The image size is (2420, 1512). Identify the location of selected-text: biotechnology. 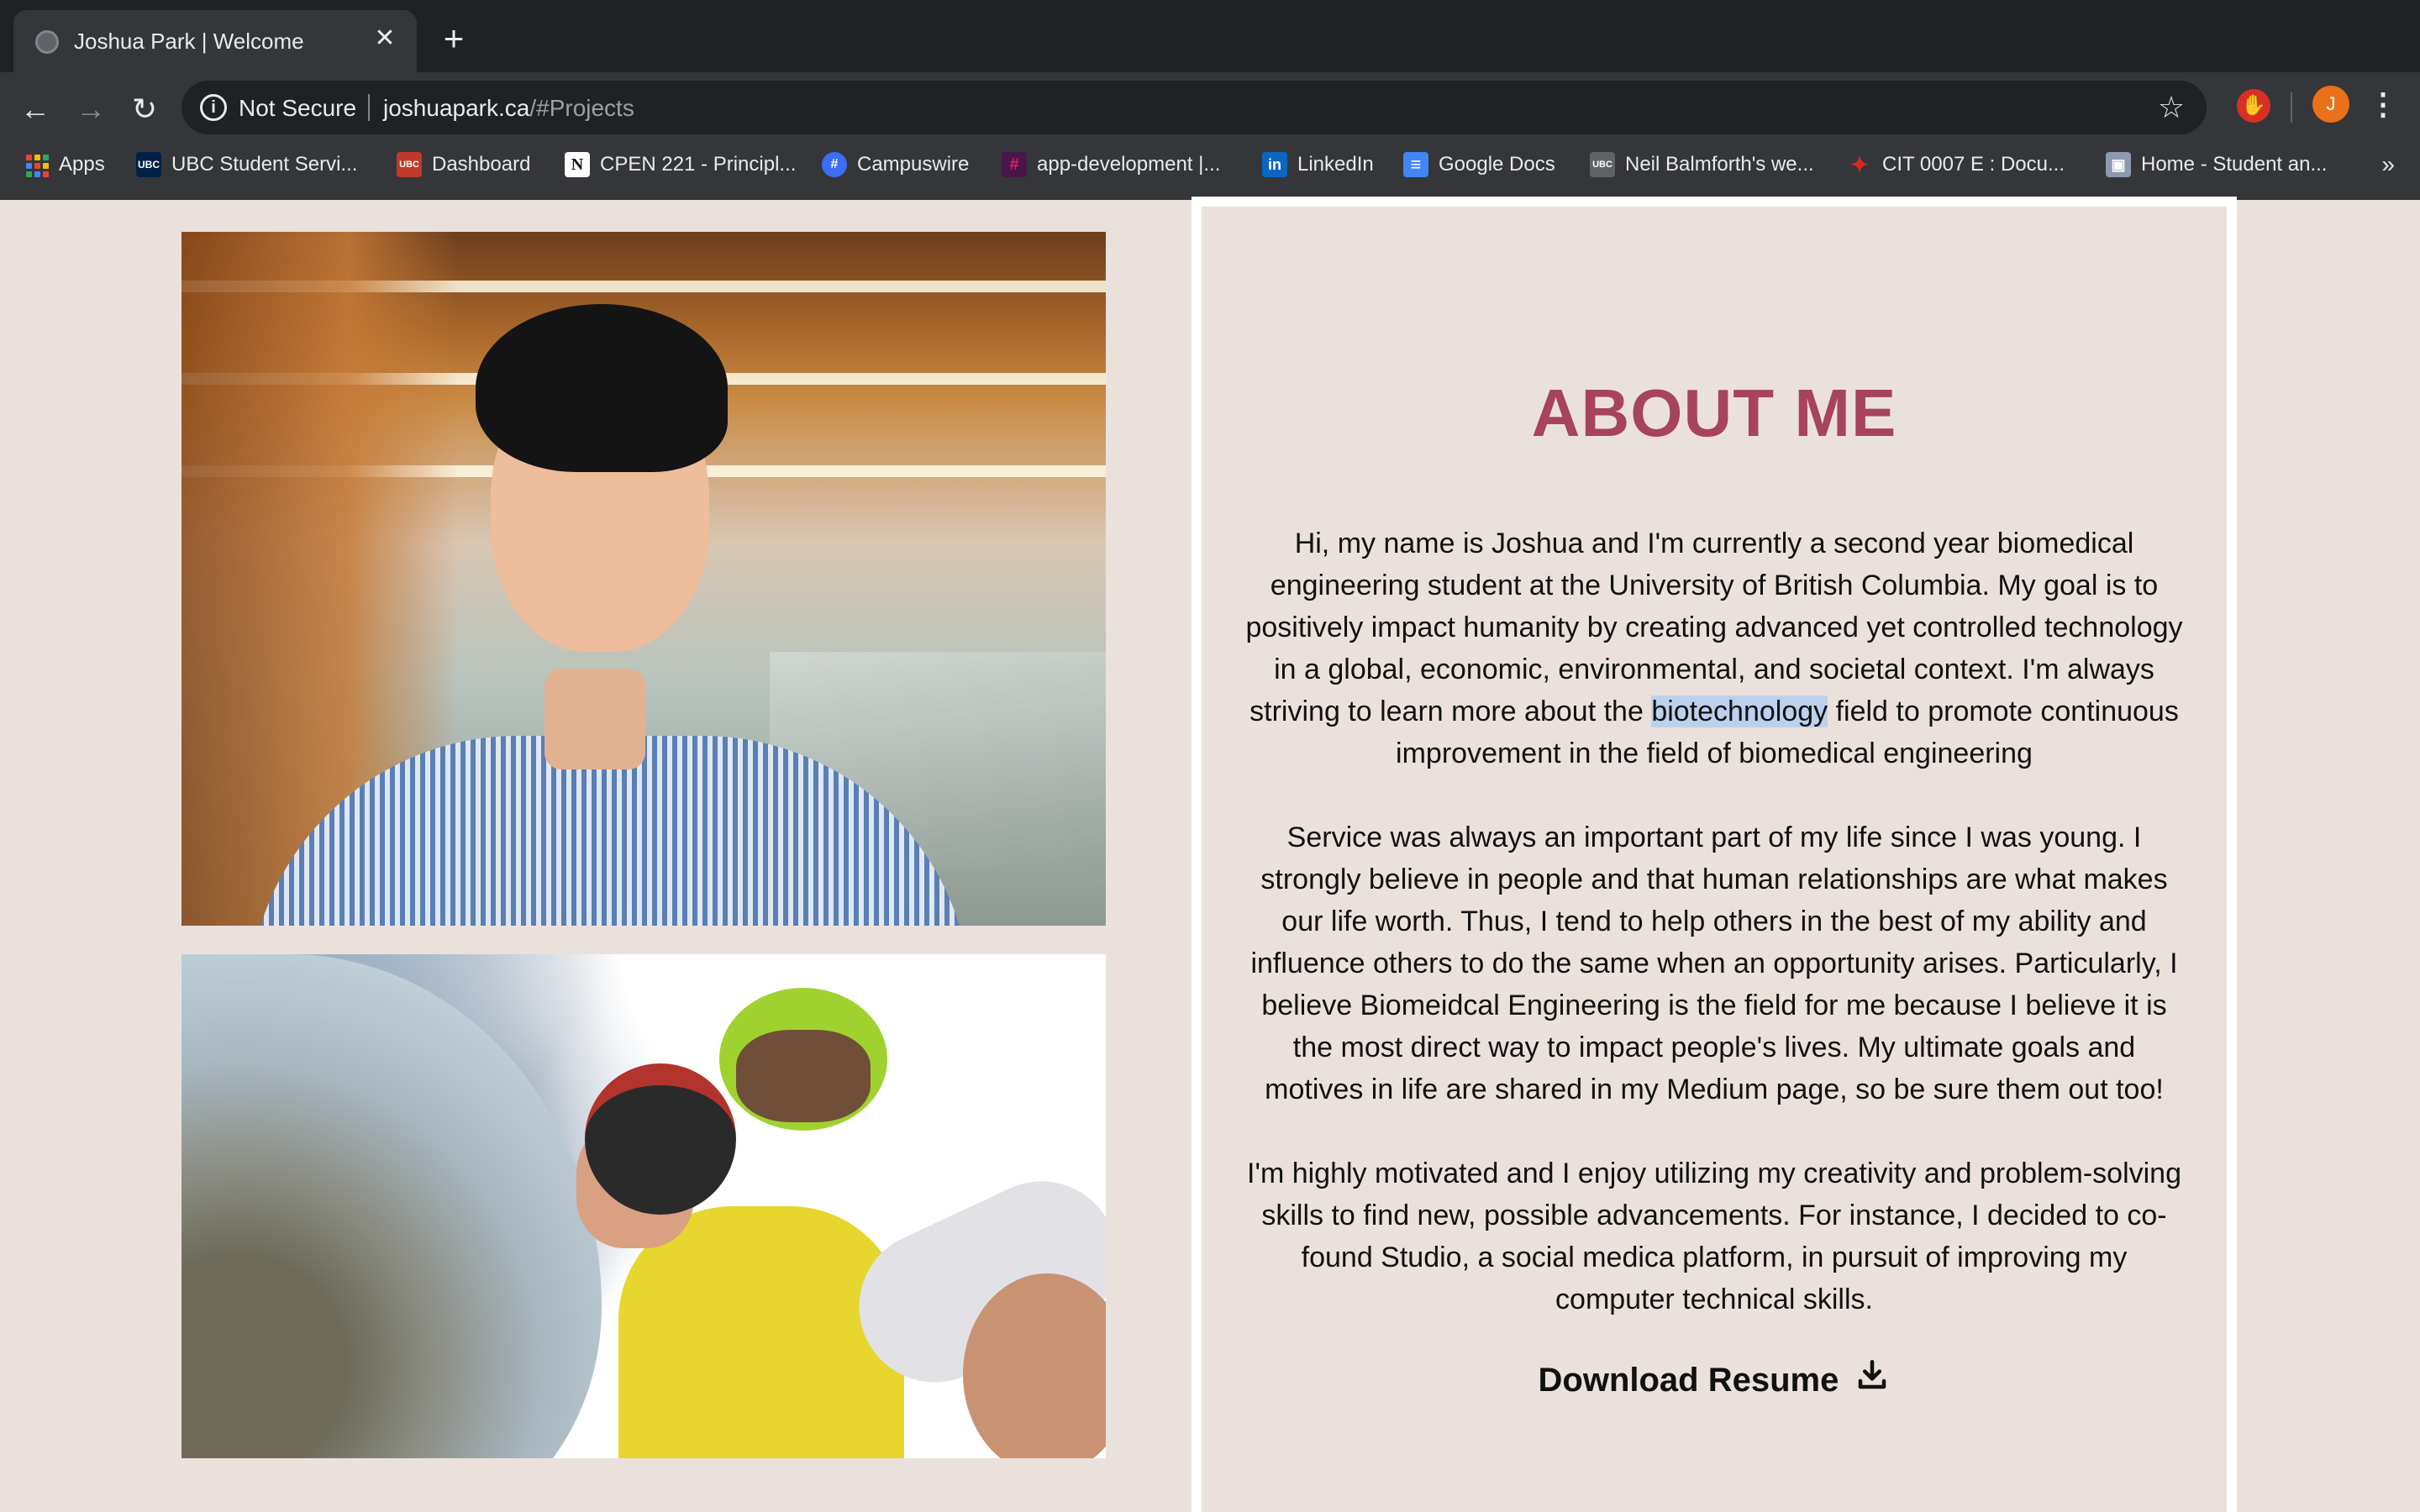
(1740, 711).